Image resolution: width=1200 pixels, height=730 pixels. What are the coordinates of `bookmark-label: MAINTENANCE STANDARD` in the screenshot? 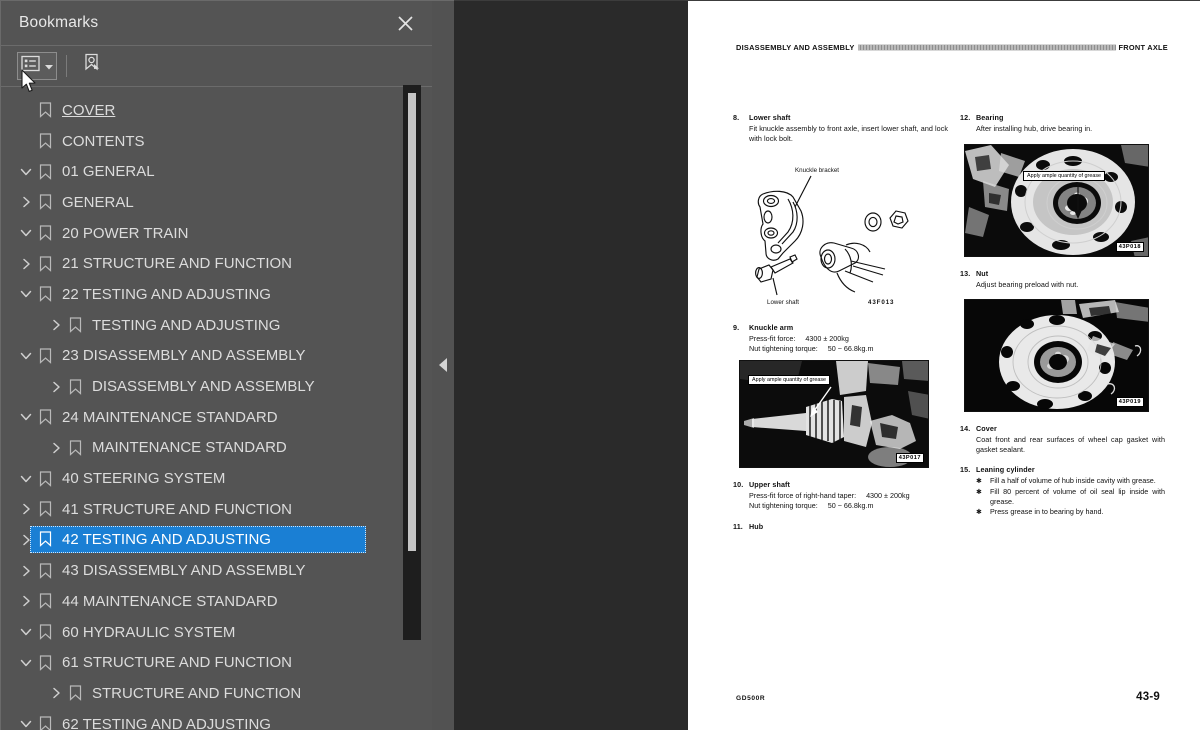 It's located at (189, 448).